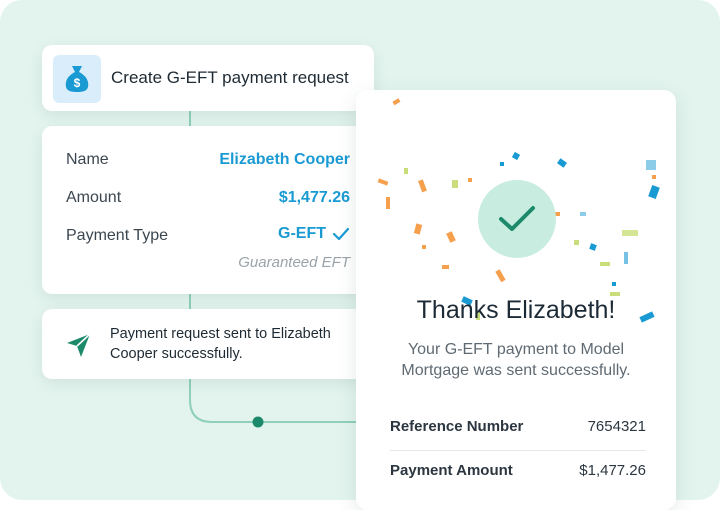 The height and width of the screenshot is (510, 720). I want to click on check-circle-icon, so click(517, 219).